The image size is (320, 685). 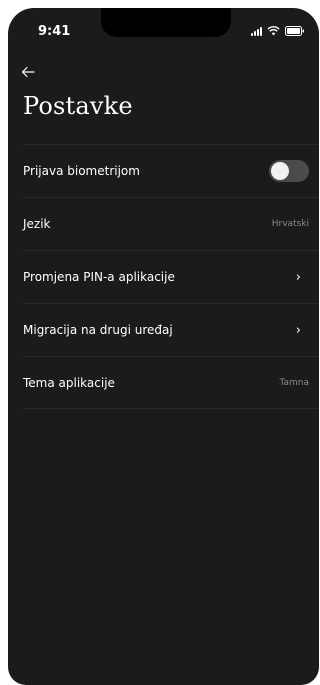 What do you see at coordinates (294, 382) in the screenshot?
I see `theme-value: Tamna` at bounding box center [294, 382].